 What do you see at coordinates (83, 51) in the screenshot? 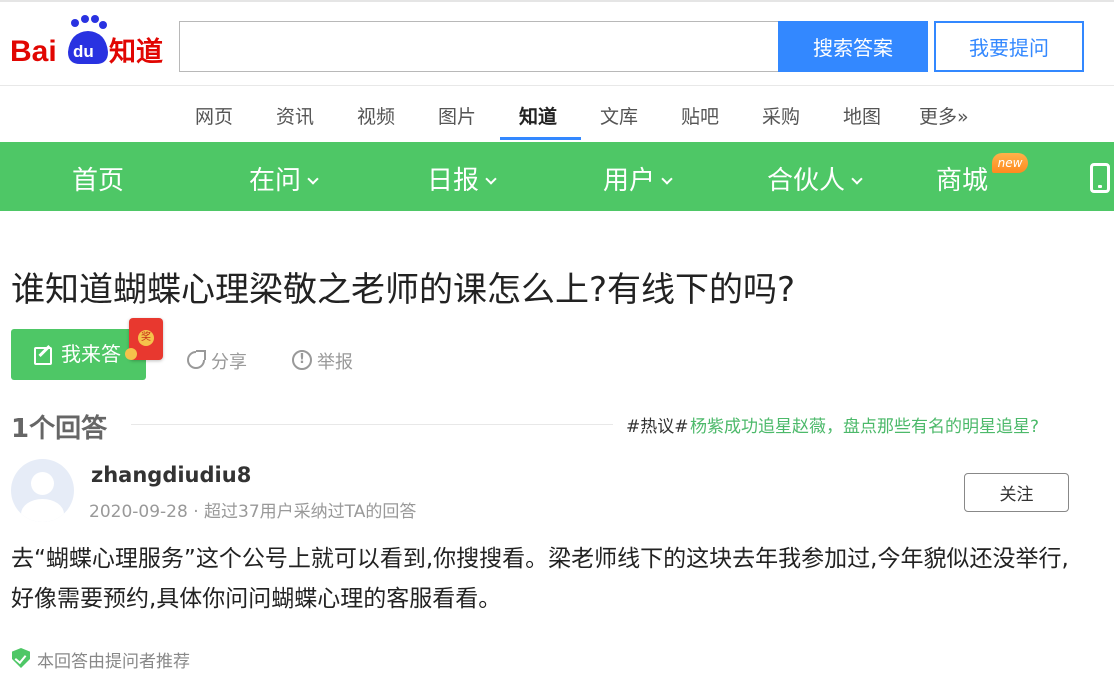
I see `svg-text: du` at bounding box center [83, 51].